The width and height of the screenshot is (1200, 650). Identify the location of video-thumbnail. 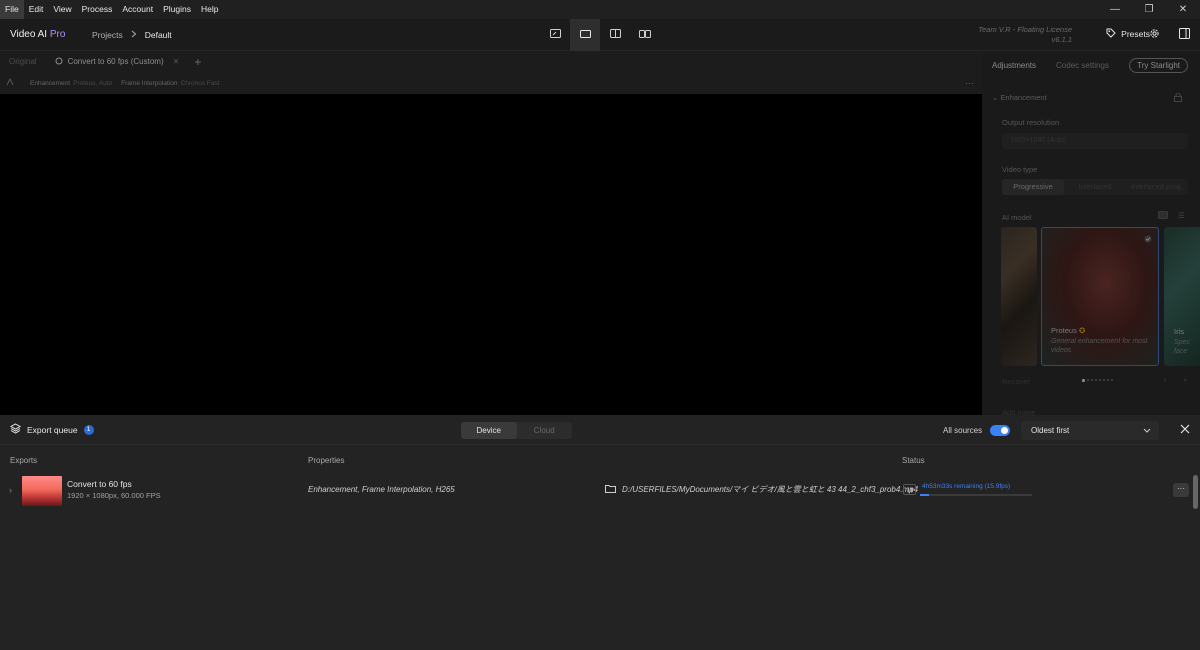
(42, 491).